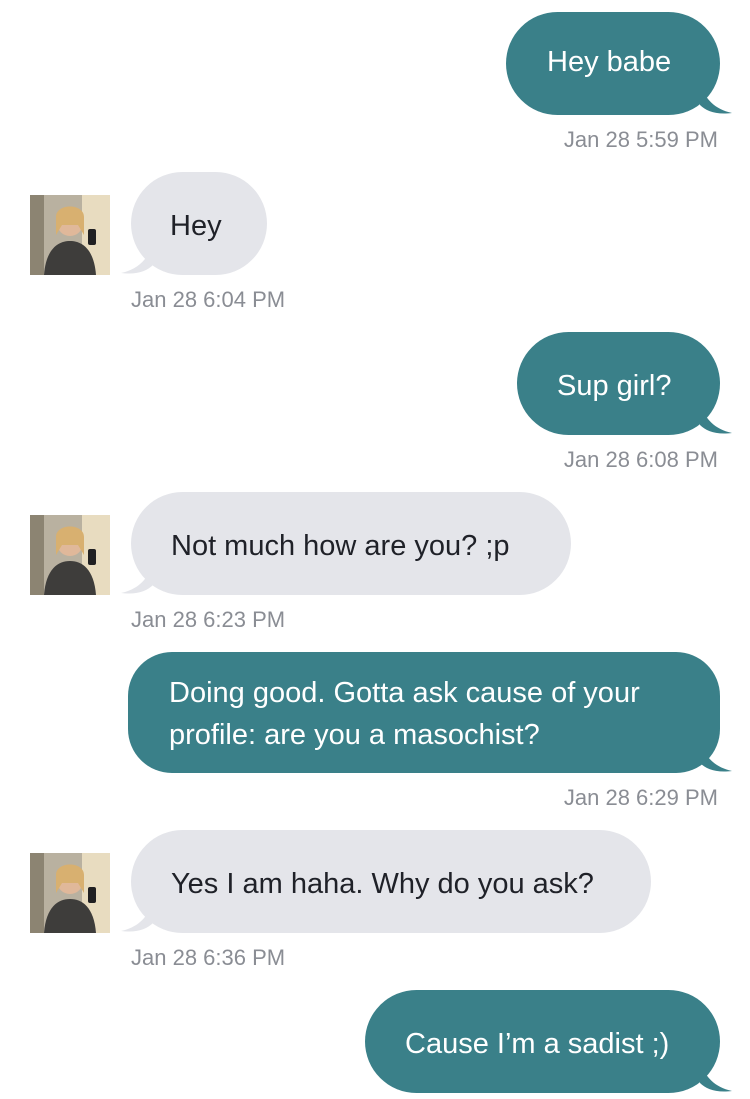 The image size is (750, 1099). Describe the element at coordinates (208, 619) in the screenshot. I see `message-timestamp: Jan 28 6:23 PM` at that location.